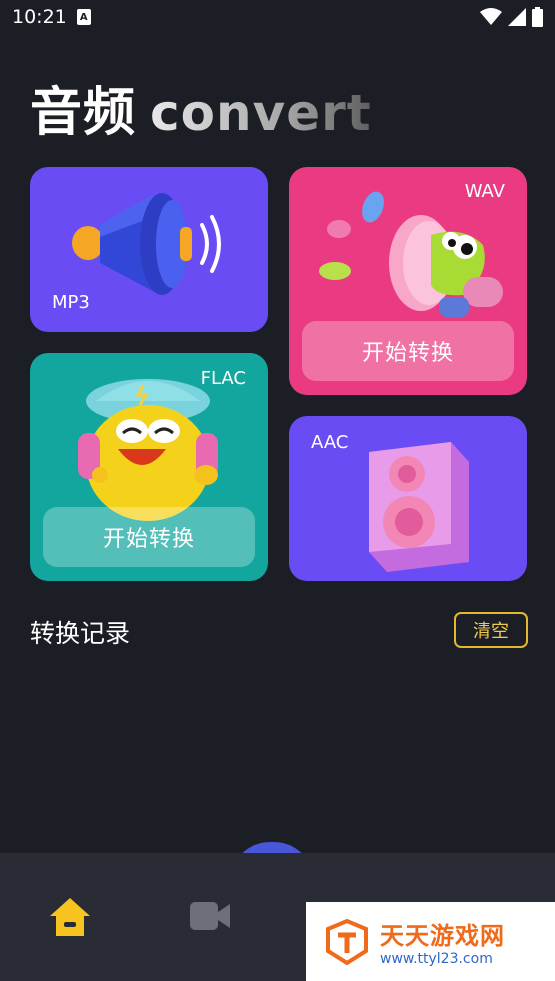 The image size is (555, 981). I want to click on watermark-title: 天天游戏网, so click(442, 936).